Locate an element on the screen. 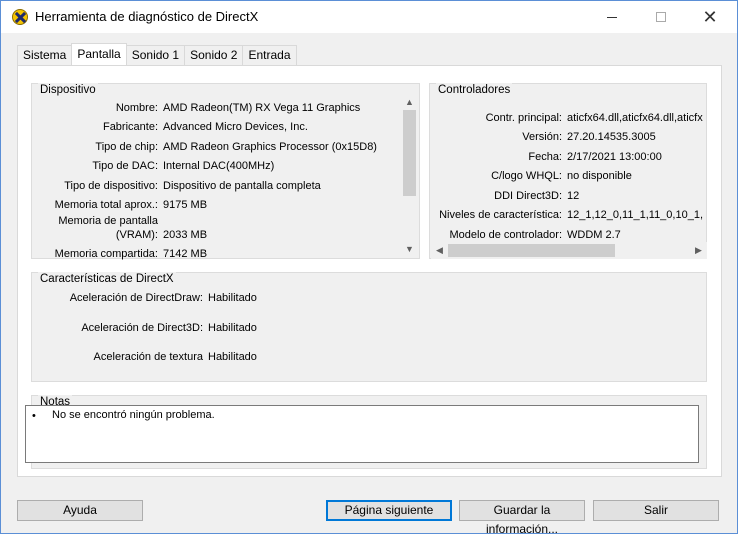 The image size is (738, 534). field-label: Aceleración de Direct3D: is located at coordinates (142, 328).